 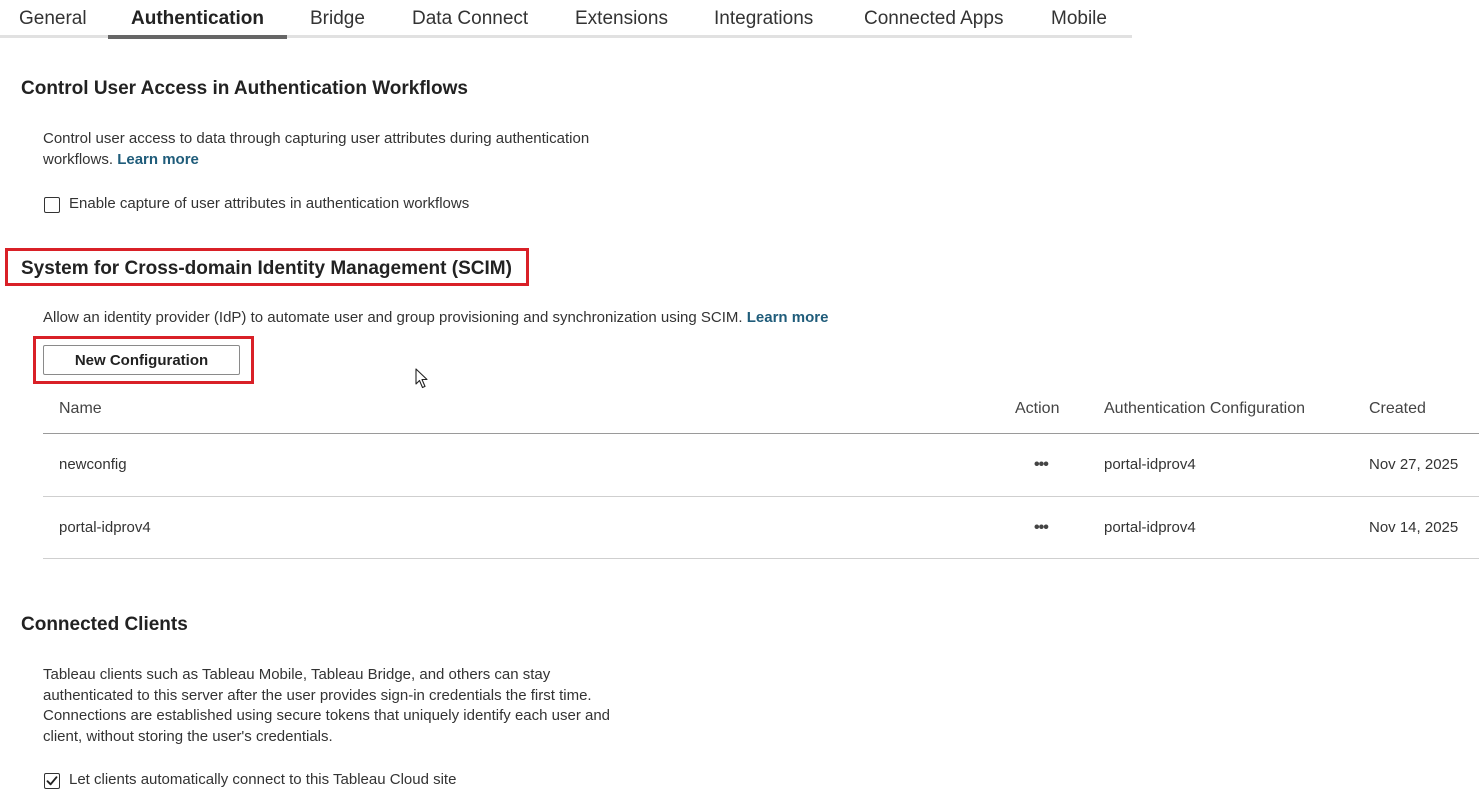 I want to click on table-bottom-divider, so click(x=761, y=558).